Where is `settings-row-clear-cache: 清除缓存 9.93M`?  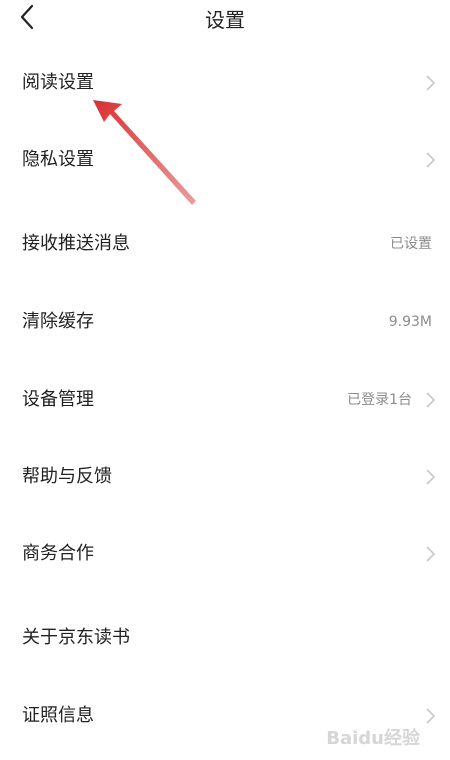 settings-row-clear-cache: 清除缓存 9.93M is located at coordinates (225, 322).